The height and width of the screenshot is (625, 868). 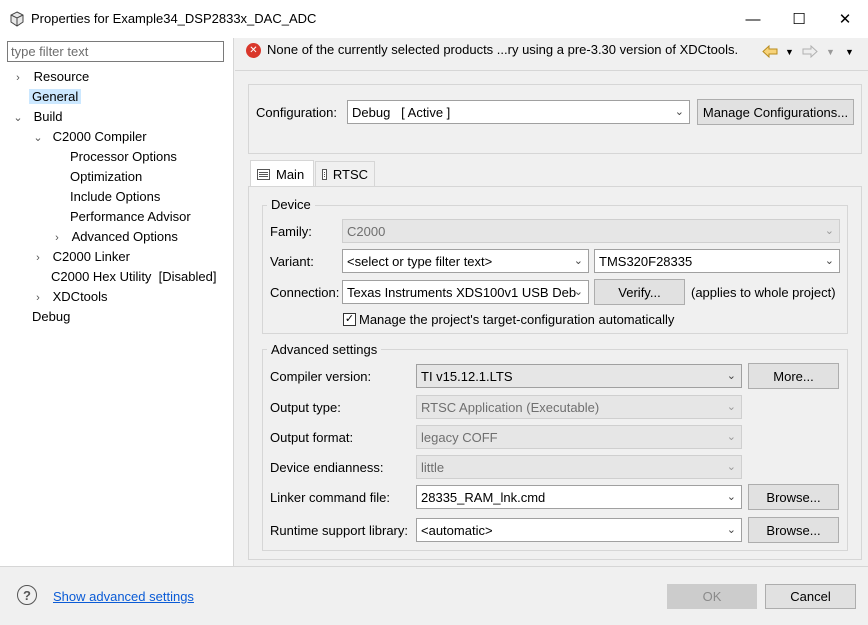 I want to click on output-format-select: legacy COFF ⌄, so click(x=579, y=437).